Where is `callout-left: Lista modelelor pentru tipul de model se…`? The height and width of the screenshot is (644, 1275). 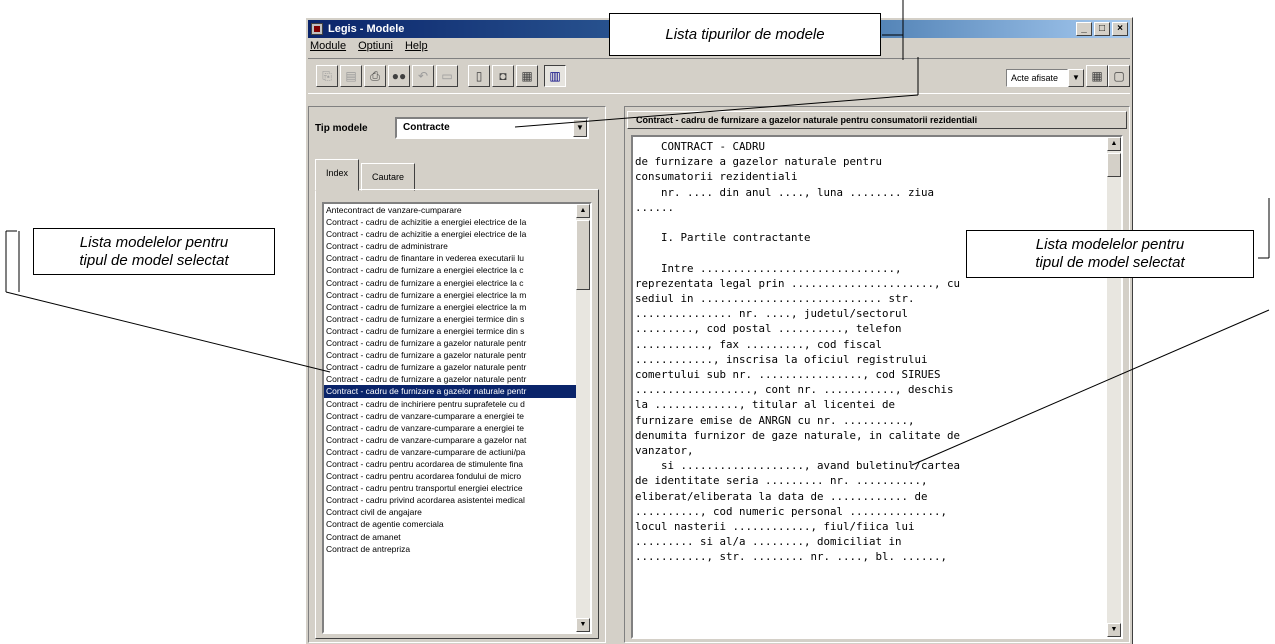
callout-left: Lista modelelor pentru tipul de model se… is located at coordinates (154, 251).